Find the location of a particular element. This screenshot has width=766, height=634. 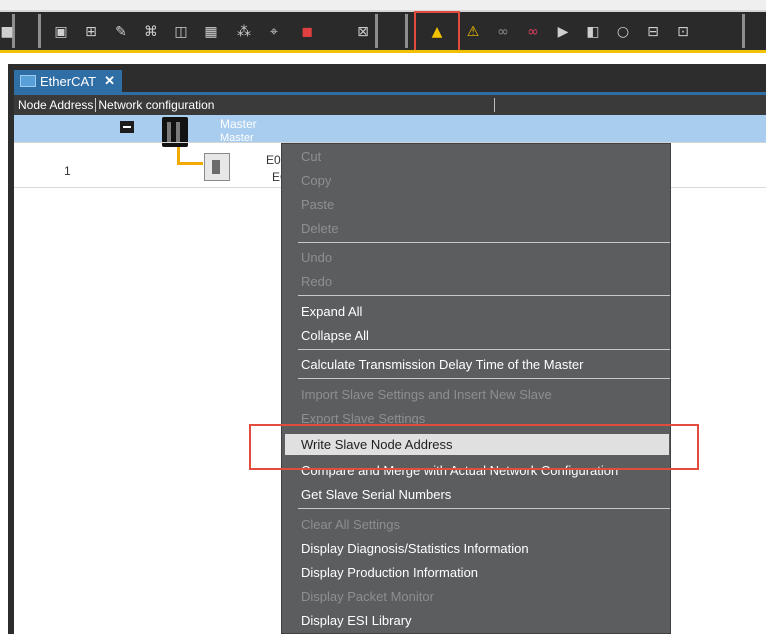

menu-item-copy: Copy is located at coordinates (316, 181).